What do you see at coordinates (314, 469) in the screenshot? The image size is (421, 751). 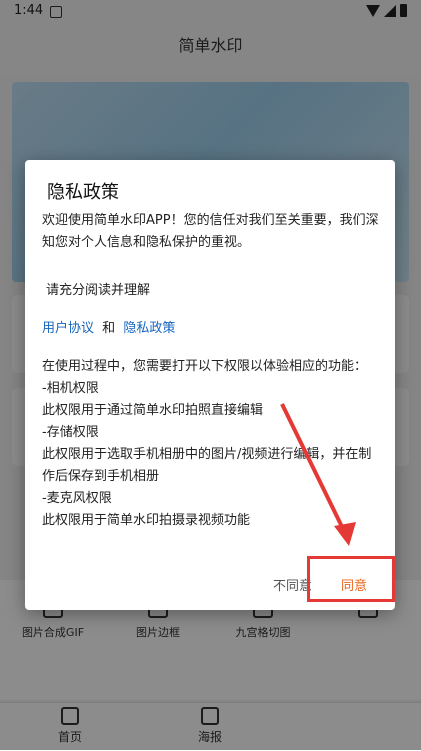 I see `arrow-shaft` at bounding box center [314, 469].